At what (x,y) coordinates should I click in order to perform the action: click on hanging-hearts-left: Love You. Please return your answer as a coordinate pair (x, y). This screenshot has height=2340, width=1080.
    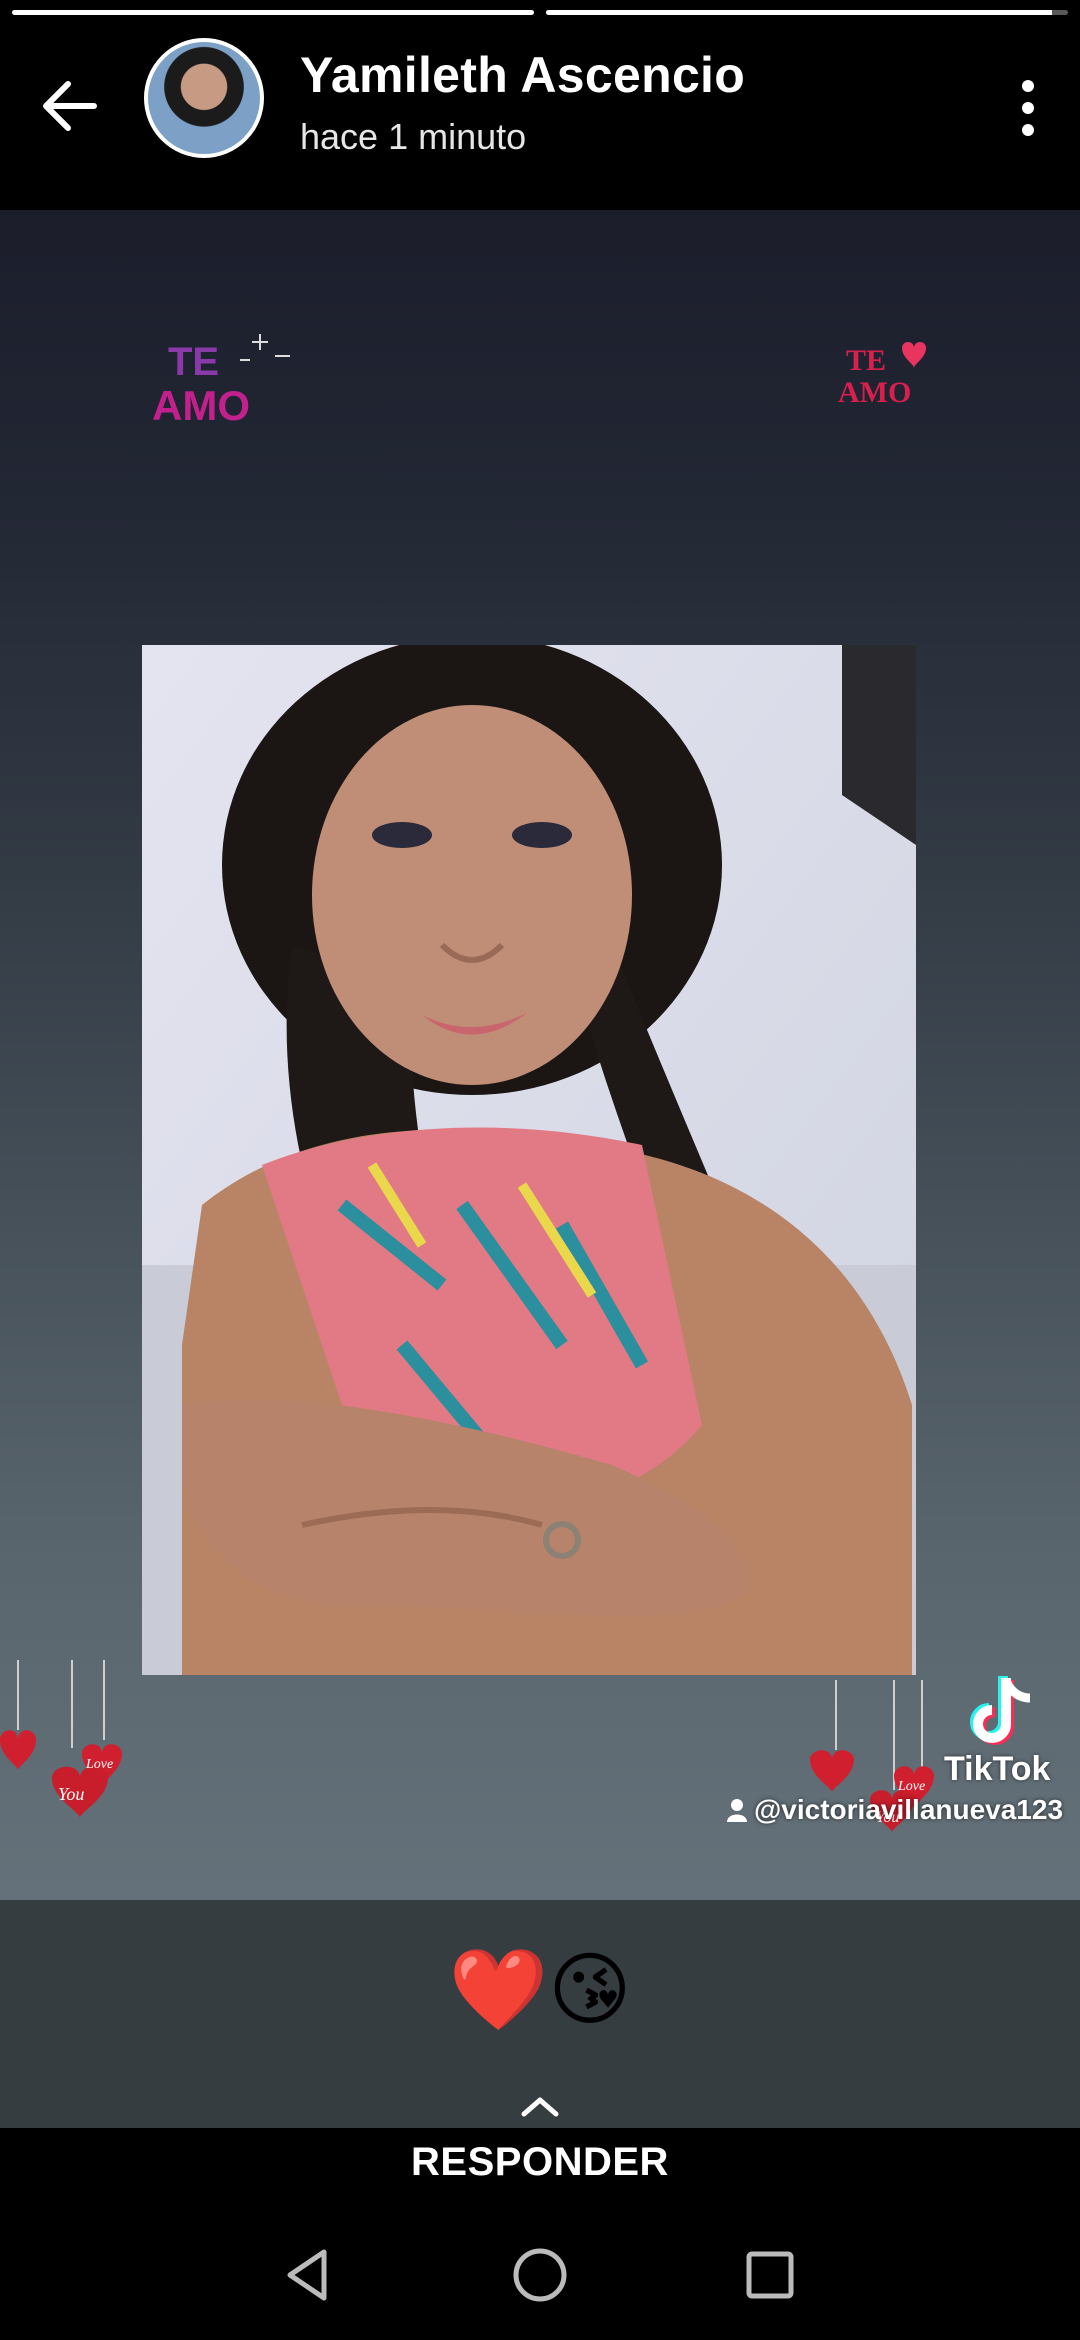
    Looking at the image, I should click on (61, 1739).